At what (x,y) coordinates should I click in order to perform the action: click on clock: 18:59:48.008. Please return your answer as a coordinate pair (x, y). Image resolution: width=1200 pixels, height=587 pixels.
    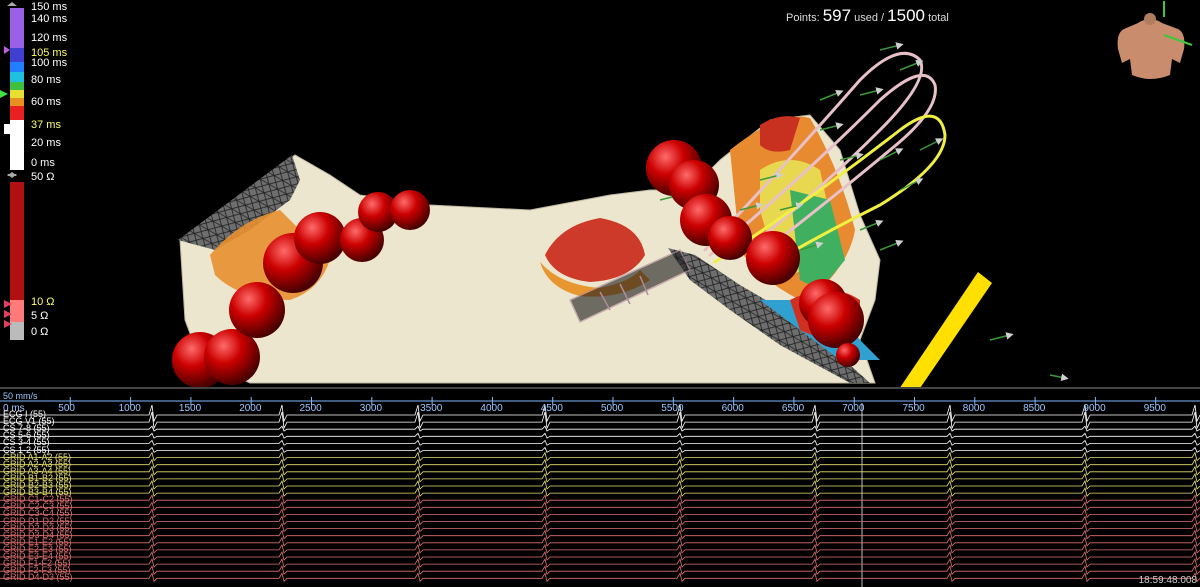
    Looking at the image, I should click on (1167, 580).